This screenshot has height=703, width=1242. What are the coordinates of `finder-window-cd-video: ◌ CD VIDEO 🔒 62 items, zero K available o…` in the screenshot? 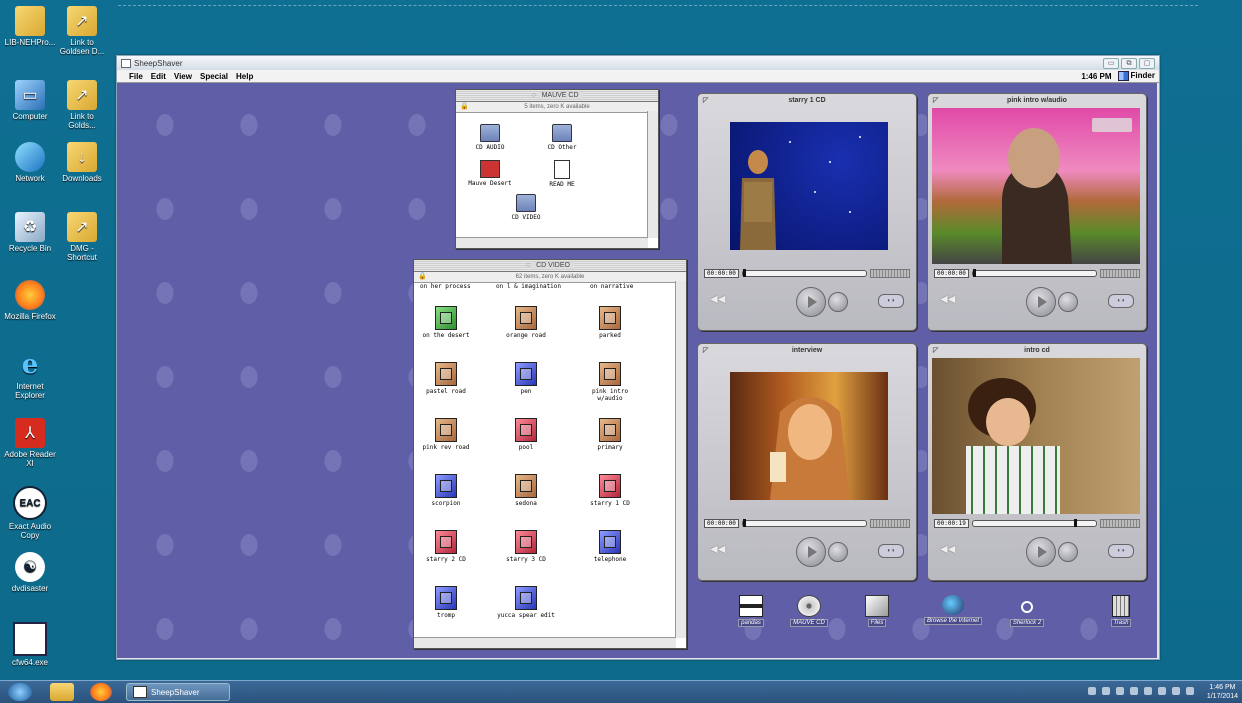 It's located at (550, 454).